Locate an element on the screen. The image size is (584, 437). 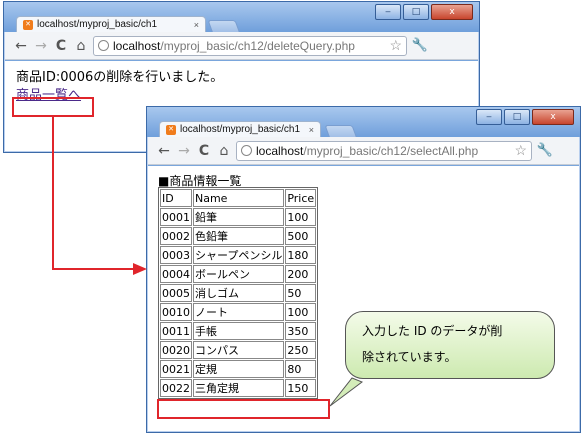
connector-line-vertical is located at coordinates (53, 193).